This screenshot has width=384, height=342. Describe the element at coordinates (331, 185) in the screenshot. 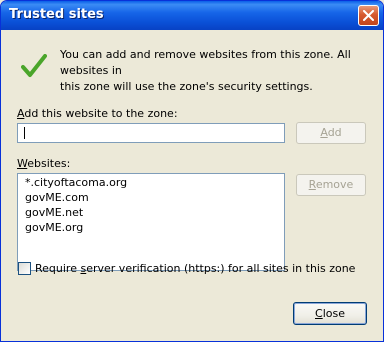

I see `remove-button: Remove` at that location.